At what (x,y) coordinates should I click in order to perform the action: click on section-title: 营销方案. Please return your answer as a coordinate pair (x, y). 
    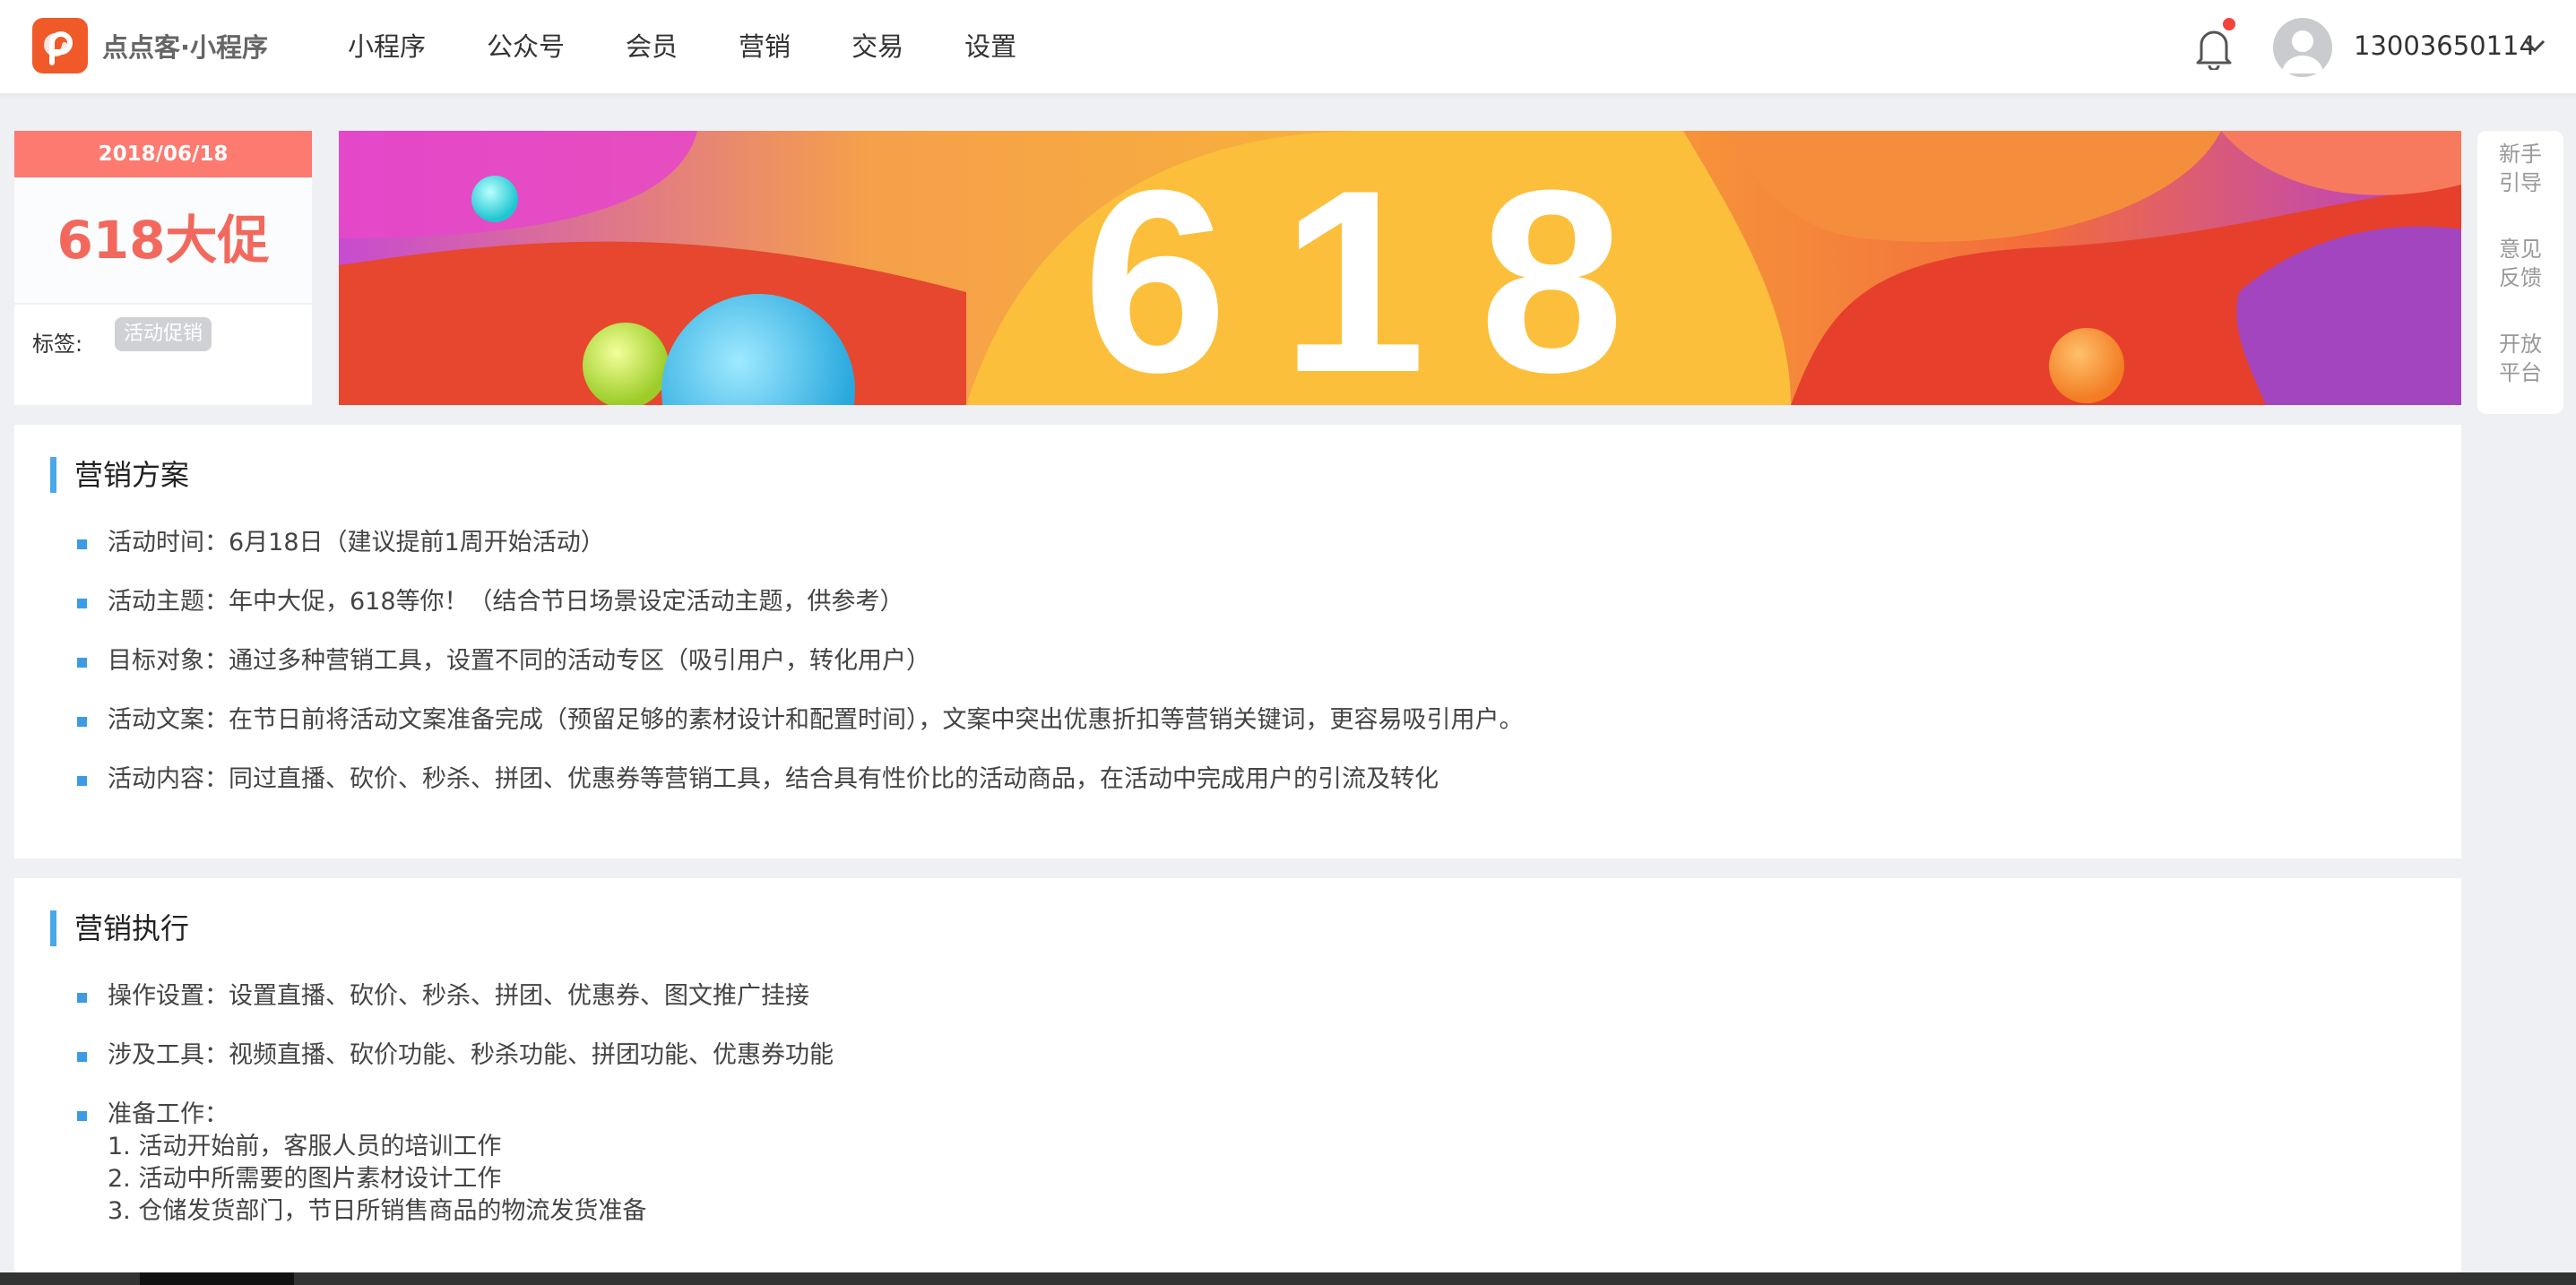
    Looking at the image, I should click on (119, 475).